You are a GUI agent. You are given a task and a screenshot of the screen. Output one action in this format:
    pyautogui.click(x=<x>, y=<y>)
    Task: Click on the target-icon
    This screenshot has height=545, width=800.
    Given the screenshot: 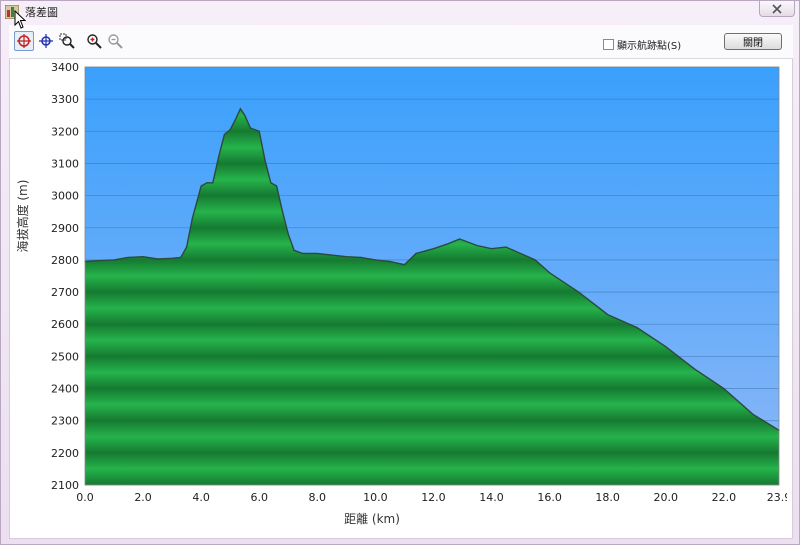 What is the action you would take?
    pyautogui.click(x=24, y=41)
    